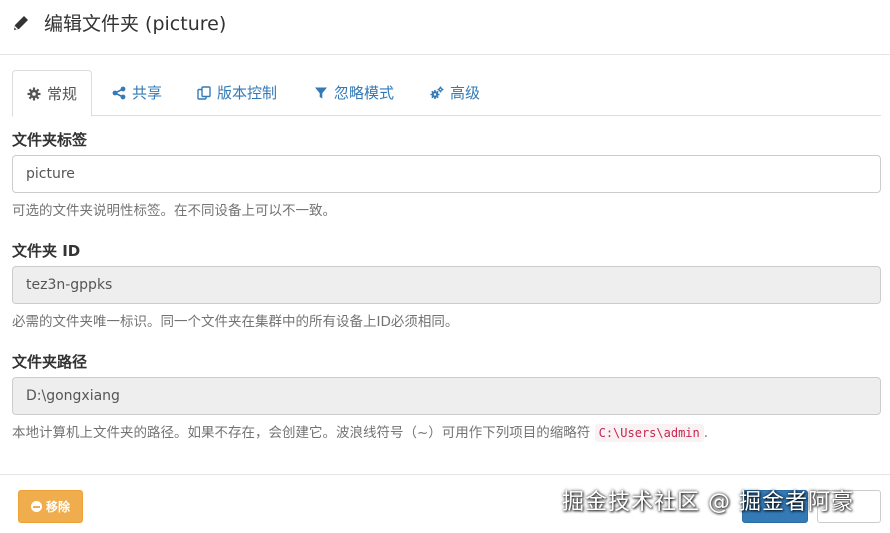  I want to click on filter-icon, so click(321, 93).